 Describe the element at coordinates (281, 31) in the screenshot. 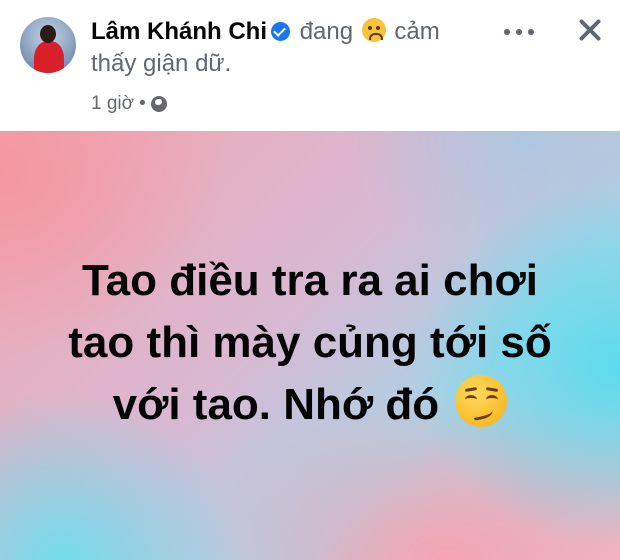

I see `verified-badge-icon` at that location.